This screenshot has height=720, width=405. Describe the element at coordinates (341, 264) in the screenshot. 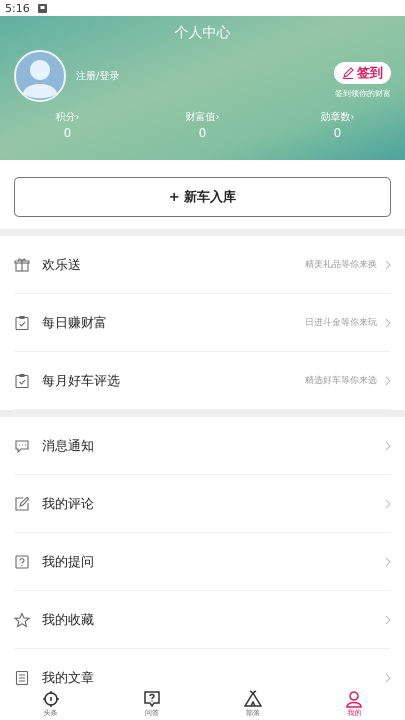

I see `menu-subtitle: 精美礼品等你来换` at that location.